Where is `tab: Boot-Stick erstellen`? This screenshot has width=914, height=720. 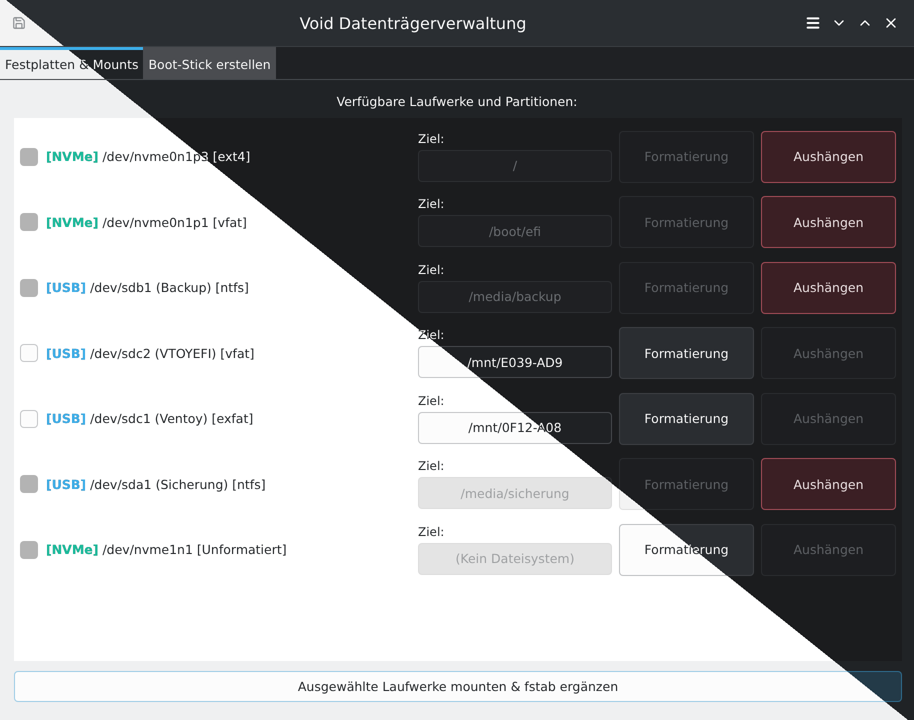
tab: Boot-Stick erstellen is located at coordinates (209, 63).